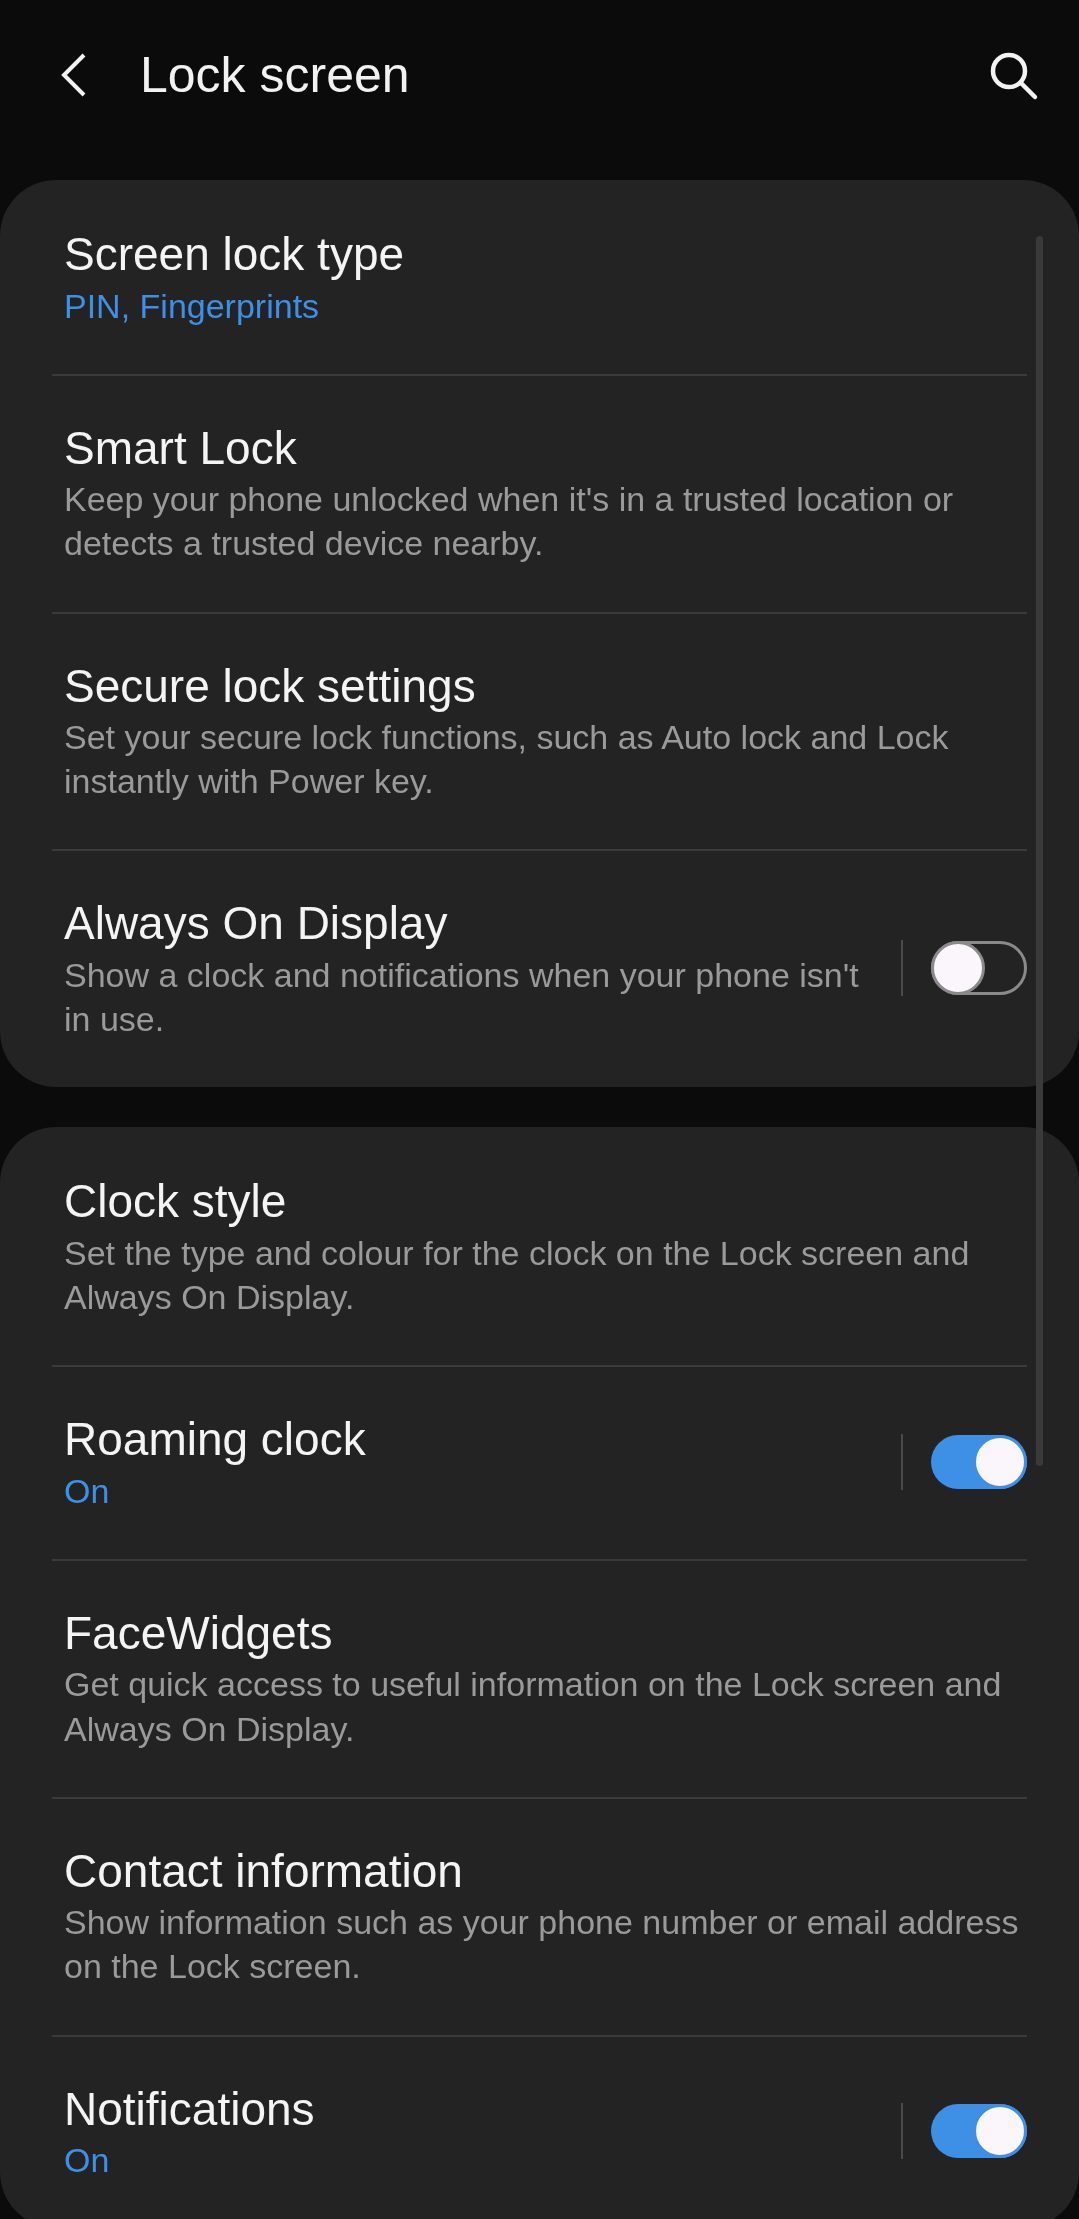 The width and height of the screenshot is (1079, 2219). I want to click on setting-title: Contact information, so click(263, 1871).